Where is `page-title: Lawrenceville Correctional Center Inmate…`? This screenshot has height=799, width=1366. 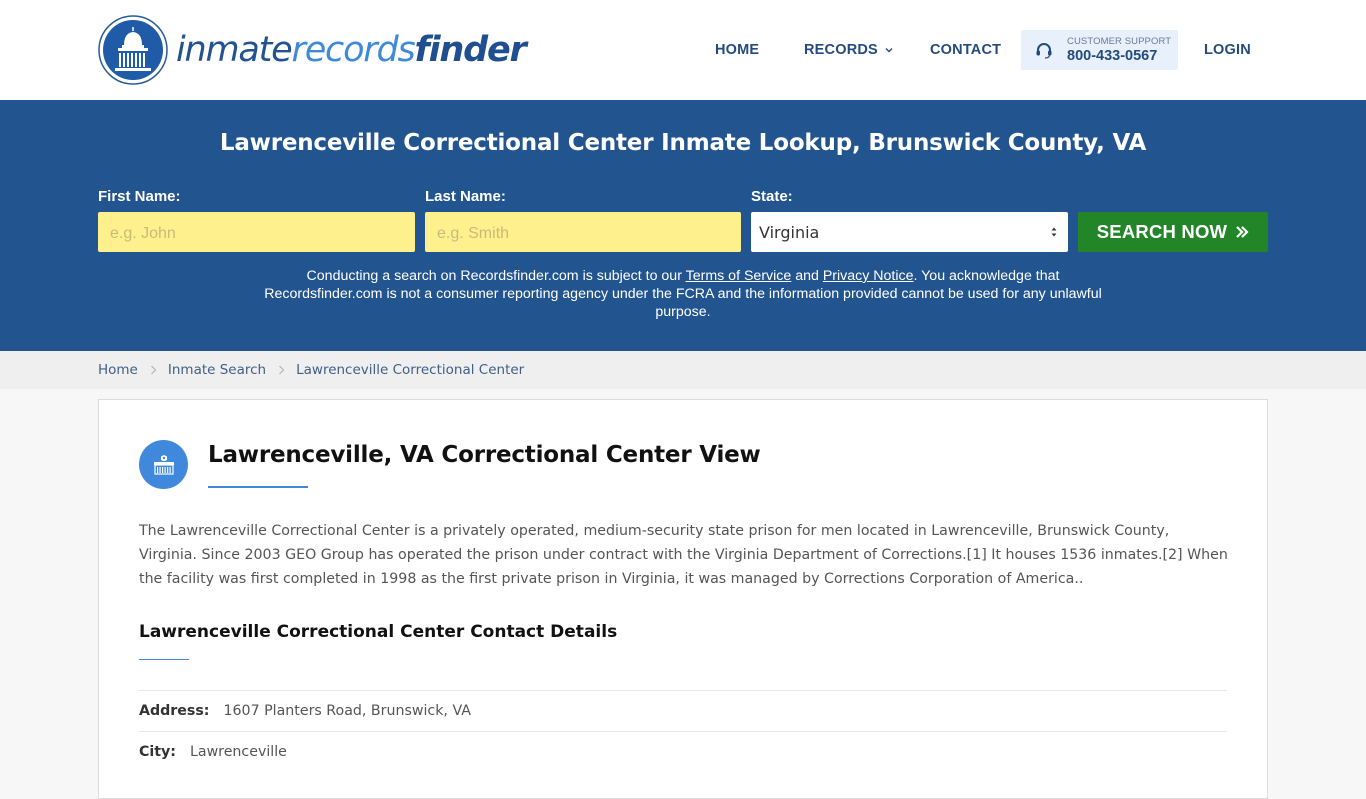 page-title: Lawrenceville Correctional Center Inmate… is located at coordinates (683, 143).